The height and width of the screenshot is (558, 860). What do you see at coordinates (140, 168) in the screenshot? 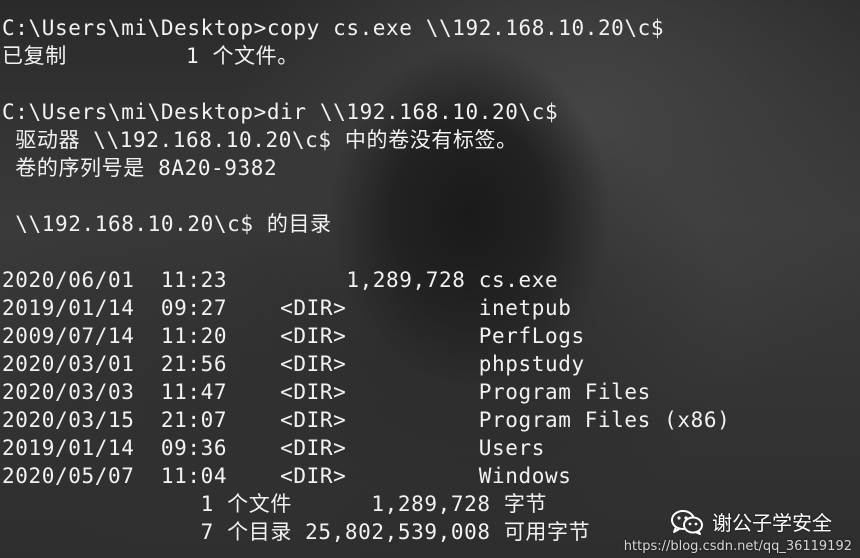
I see `terminal-line: 卷的序列号是 8A20-9382` at bounding box center [140, 168].